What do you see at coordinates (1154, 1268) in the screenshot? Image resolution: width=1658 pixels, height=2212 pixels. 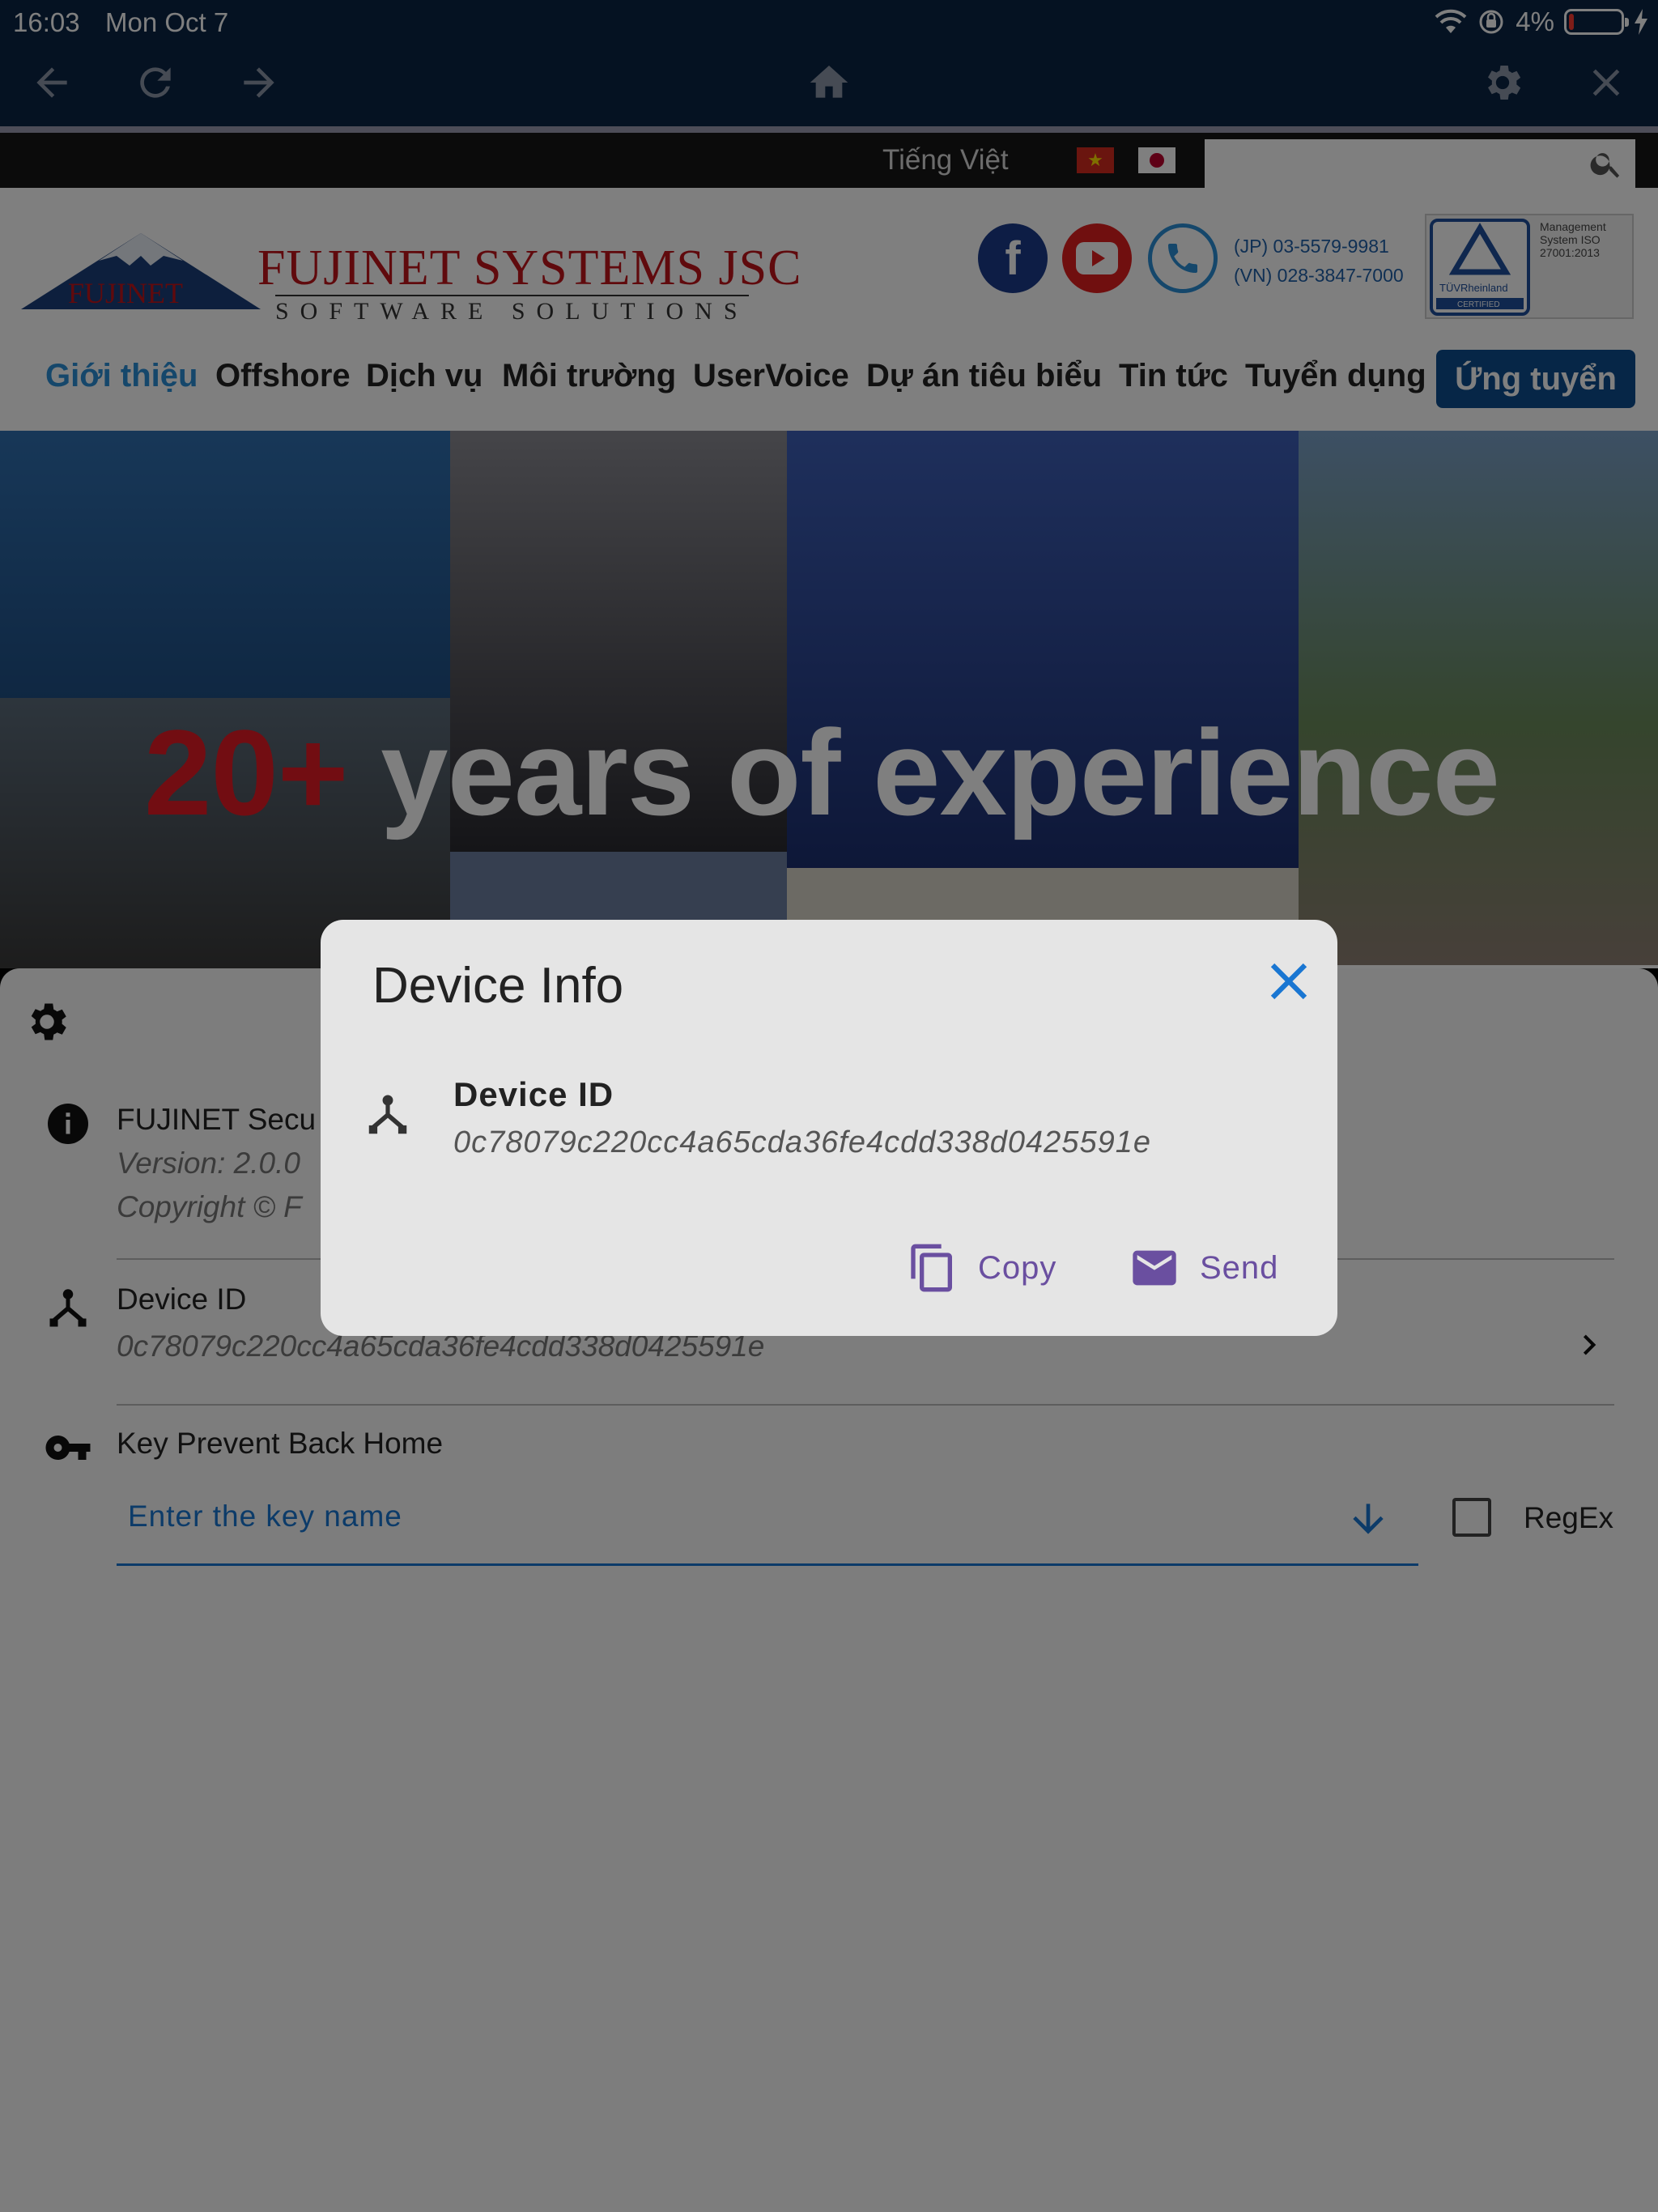 I see `email-icon` at bounding box center [1154, 1268].